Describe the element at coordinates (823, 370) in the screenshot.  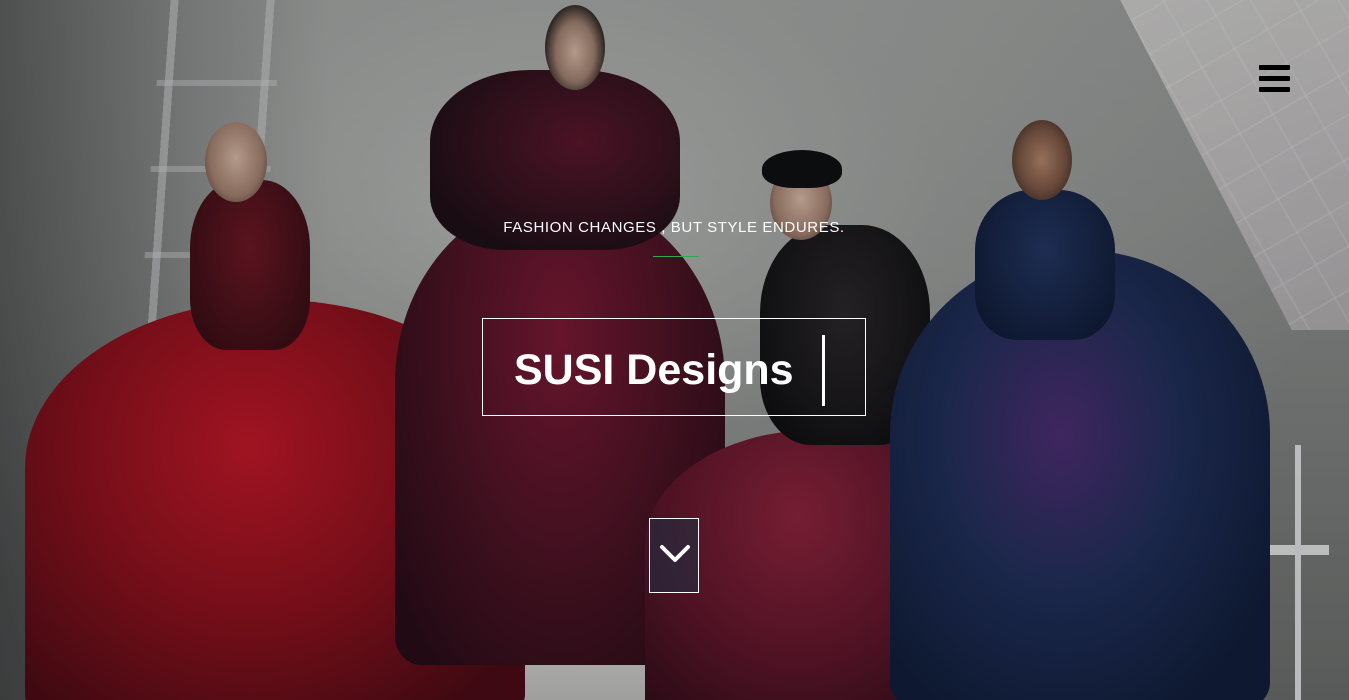
I see `typing-cursor` at that location.